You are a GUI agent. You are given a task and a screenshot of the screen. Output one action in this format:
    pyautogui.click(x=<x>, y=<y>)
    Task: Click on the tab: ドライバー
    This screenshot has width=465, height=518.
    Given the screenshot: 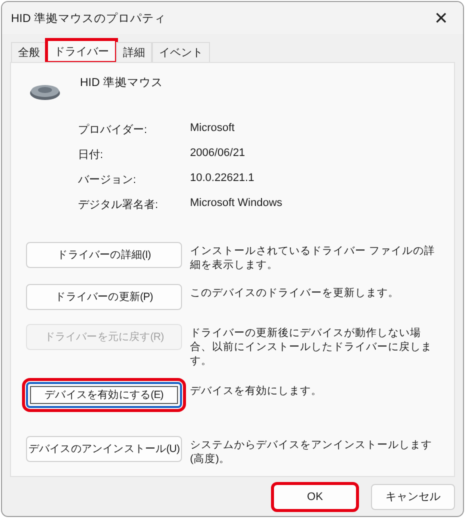 What is the action you would take?
    pyautogui.click(x=81, y=51)
    